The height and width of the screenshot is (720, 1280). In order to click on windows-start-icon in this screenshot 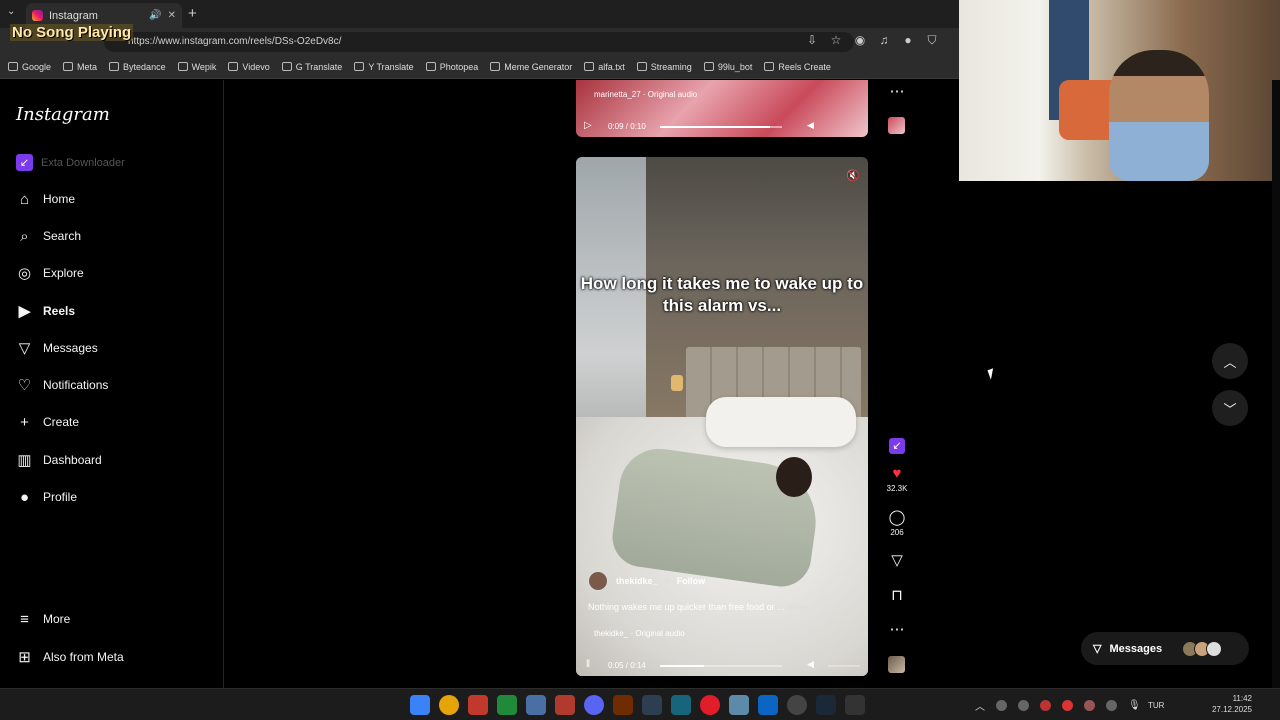, I will do `click(420, 705)`.